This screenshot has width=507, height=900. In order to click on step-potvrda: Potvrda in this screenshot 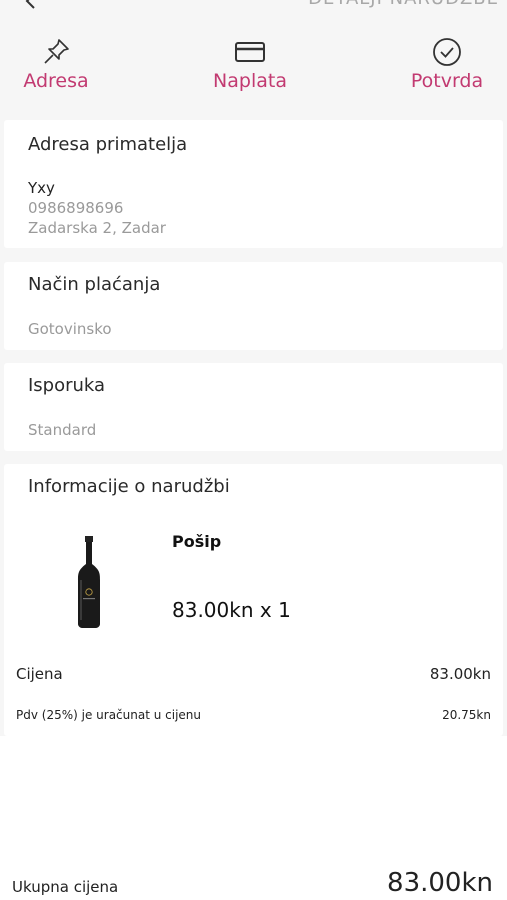, I will do `click(447, 64)`.